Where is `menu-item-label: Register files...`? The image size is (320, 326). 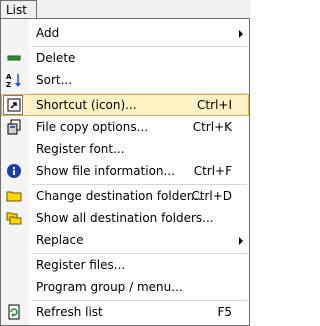 menu-item-label: Register files... is located at coordinates (81, 265).